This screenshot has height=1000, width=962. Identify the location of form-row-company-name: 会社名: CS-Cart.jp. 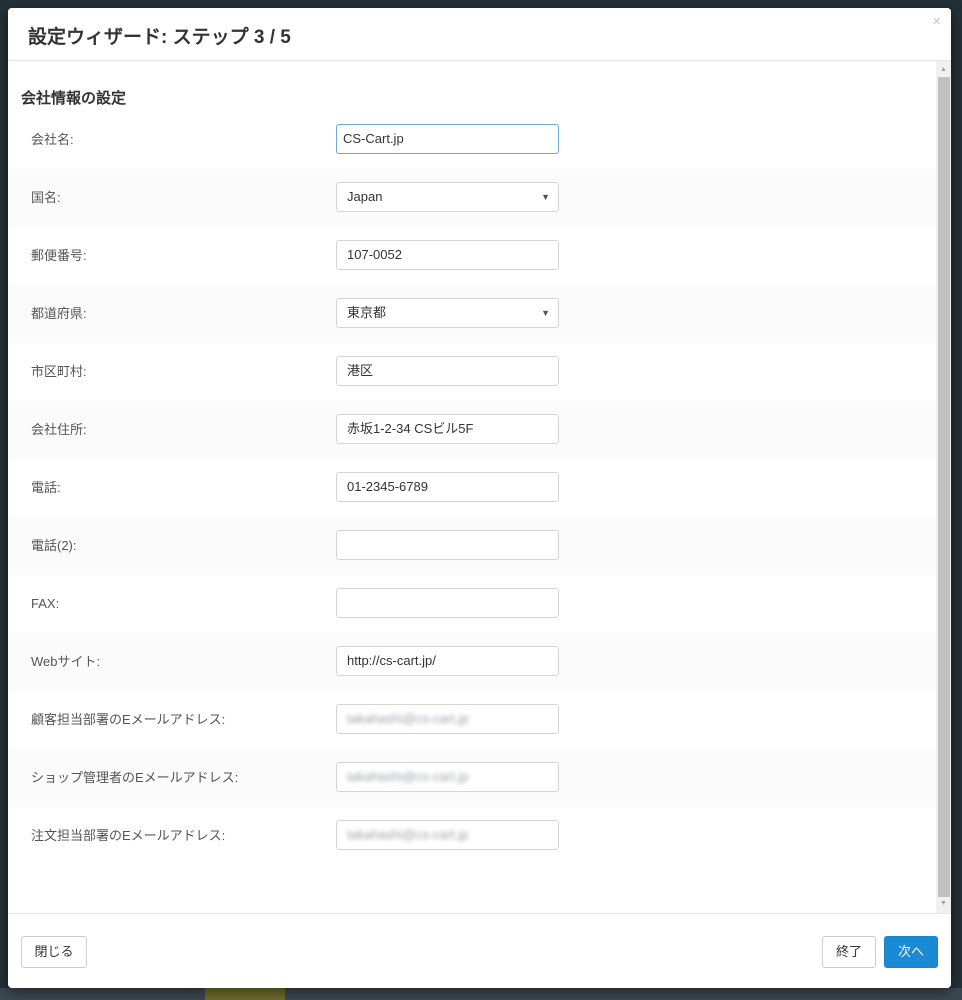
(472, 140).